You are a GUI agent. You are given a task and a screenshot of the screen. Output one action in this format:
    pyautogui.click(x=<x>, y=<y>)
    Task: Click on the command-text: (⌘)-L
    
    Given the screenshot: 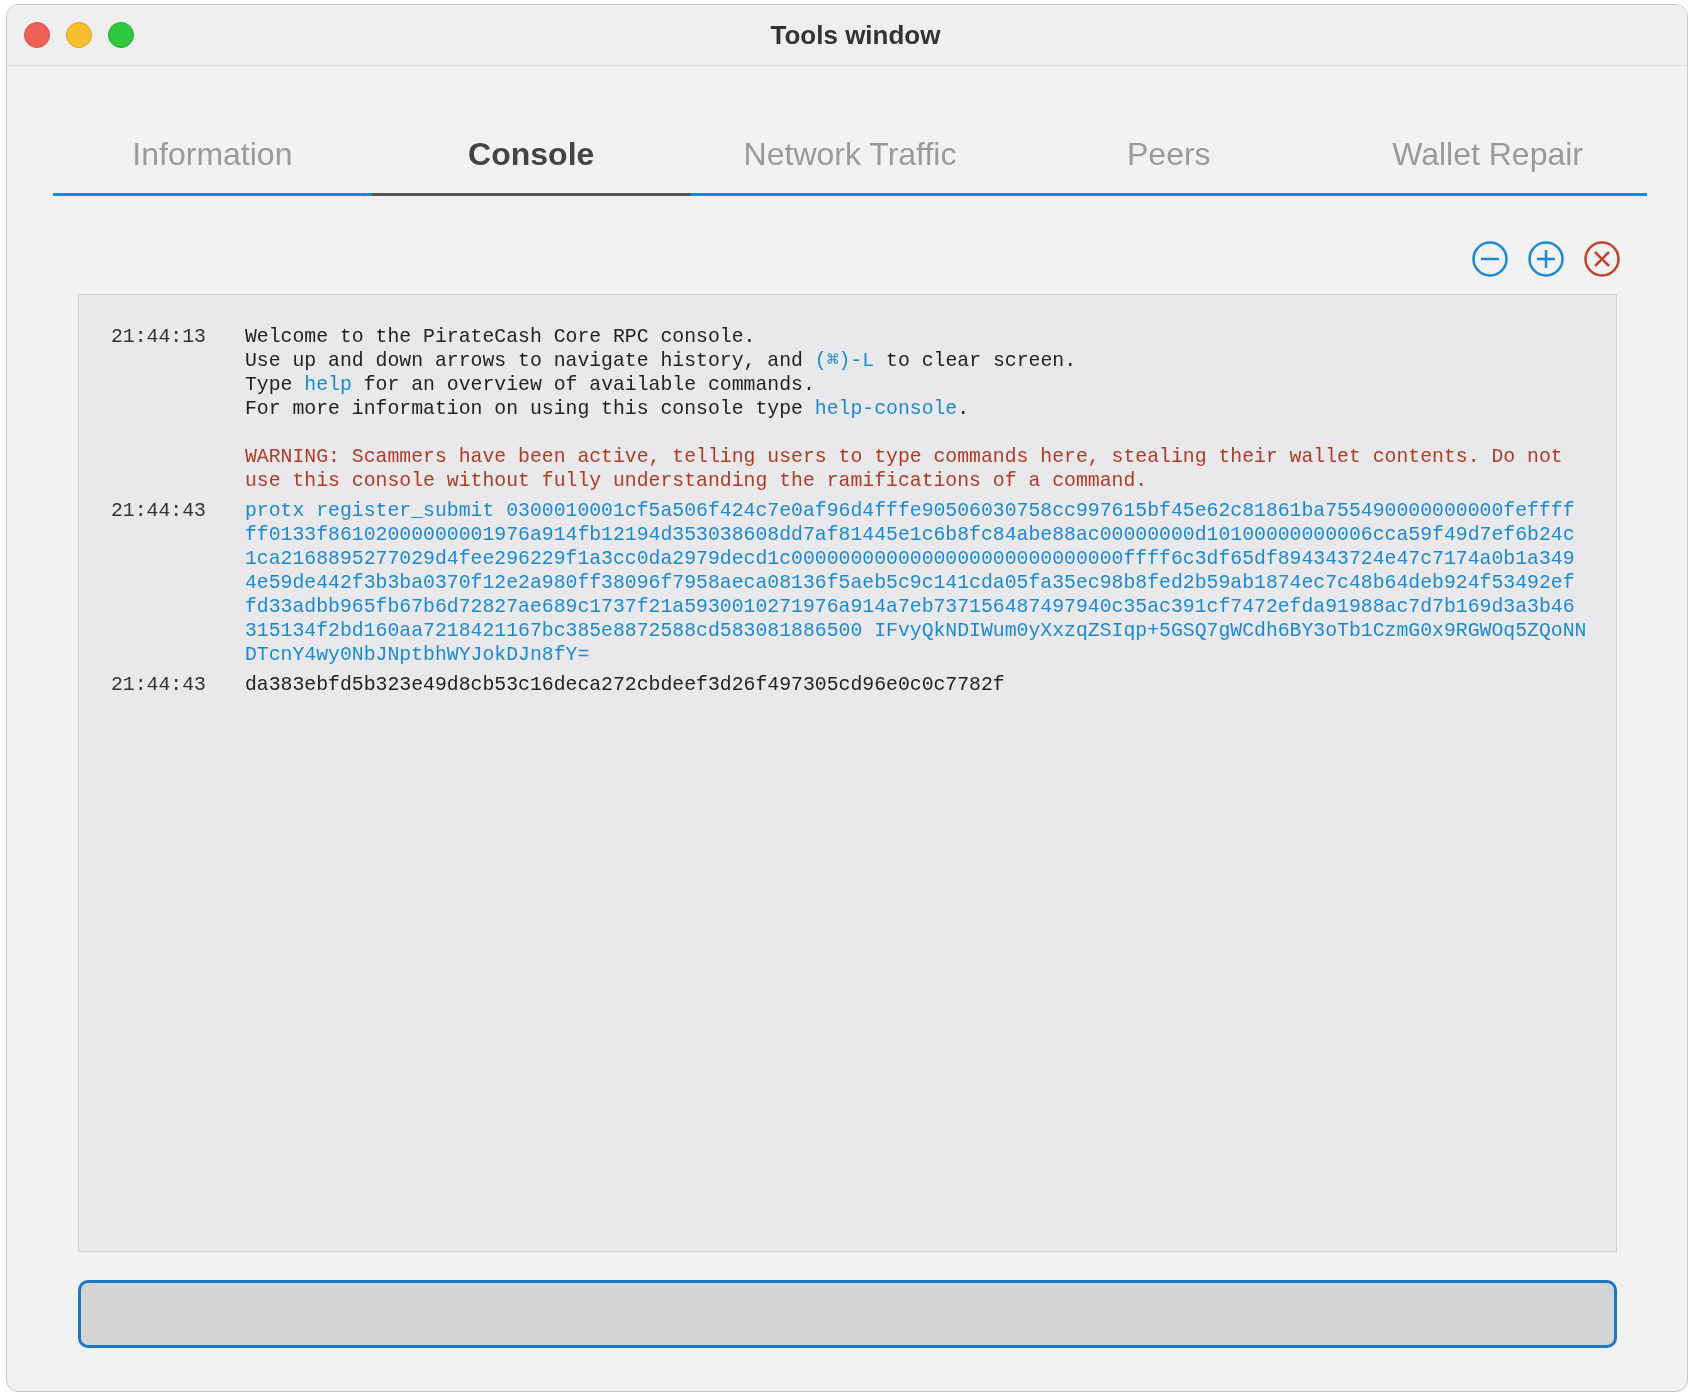 What is the action you would take?
    pyautogui.click(x=844, y=361)
    